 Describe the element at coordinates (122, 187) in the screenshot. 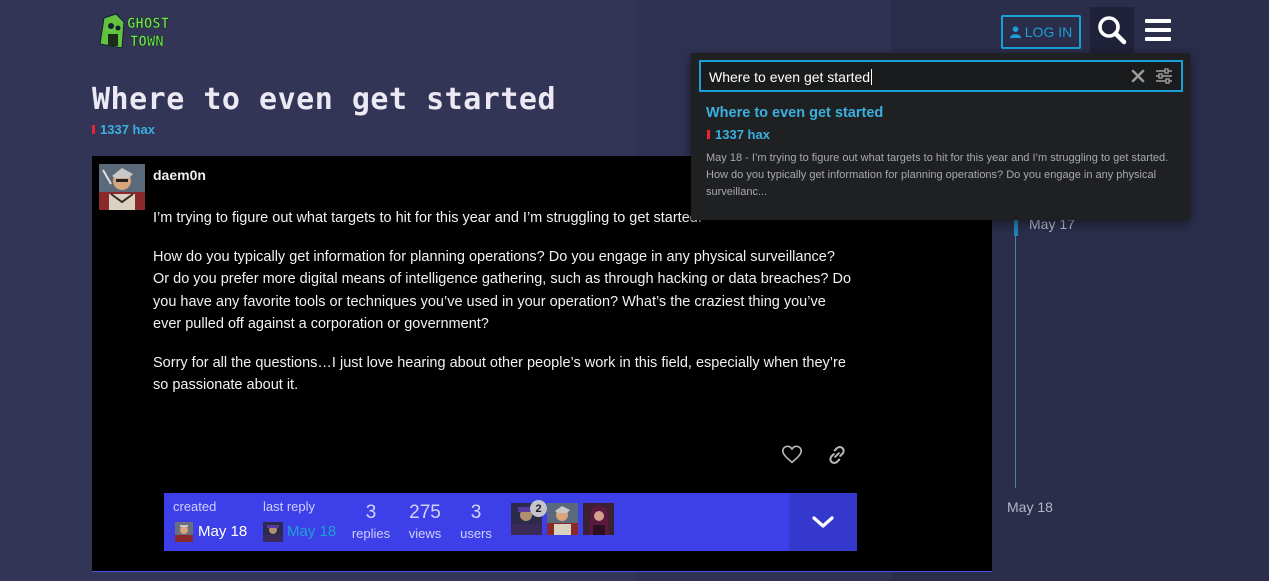

I see `author-avatar` at that location.